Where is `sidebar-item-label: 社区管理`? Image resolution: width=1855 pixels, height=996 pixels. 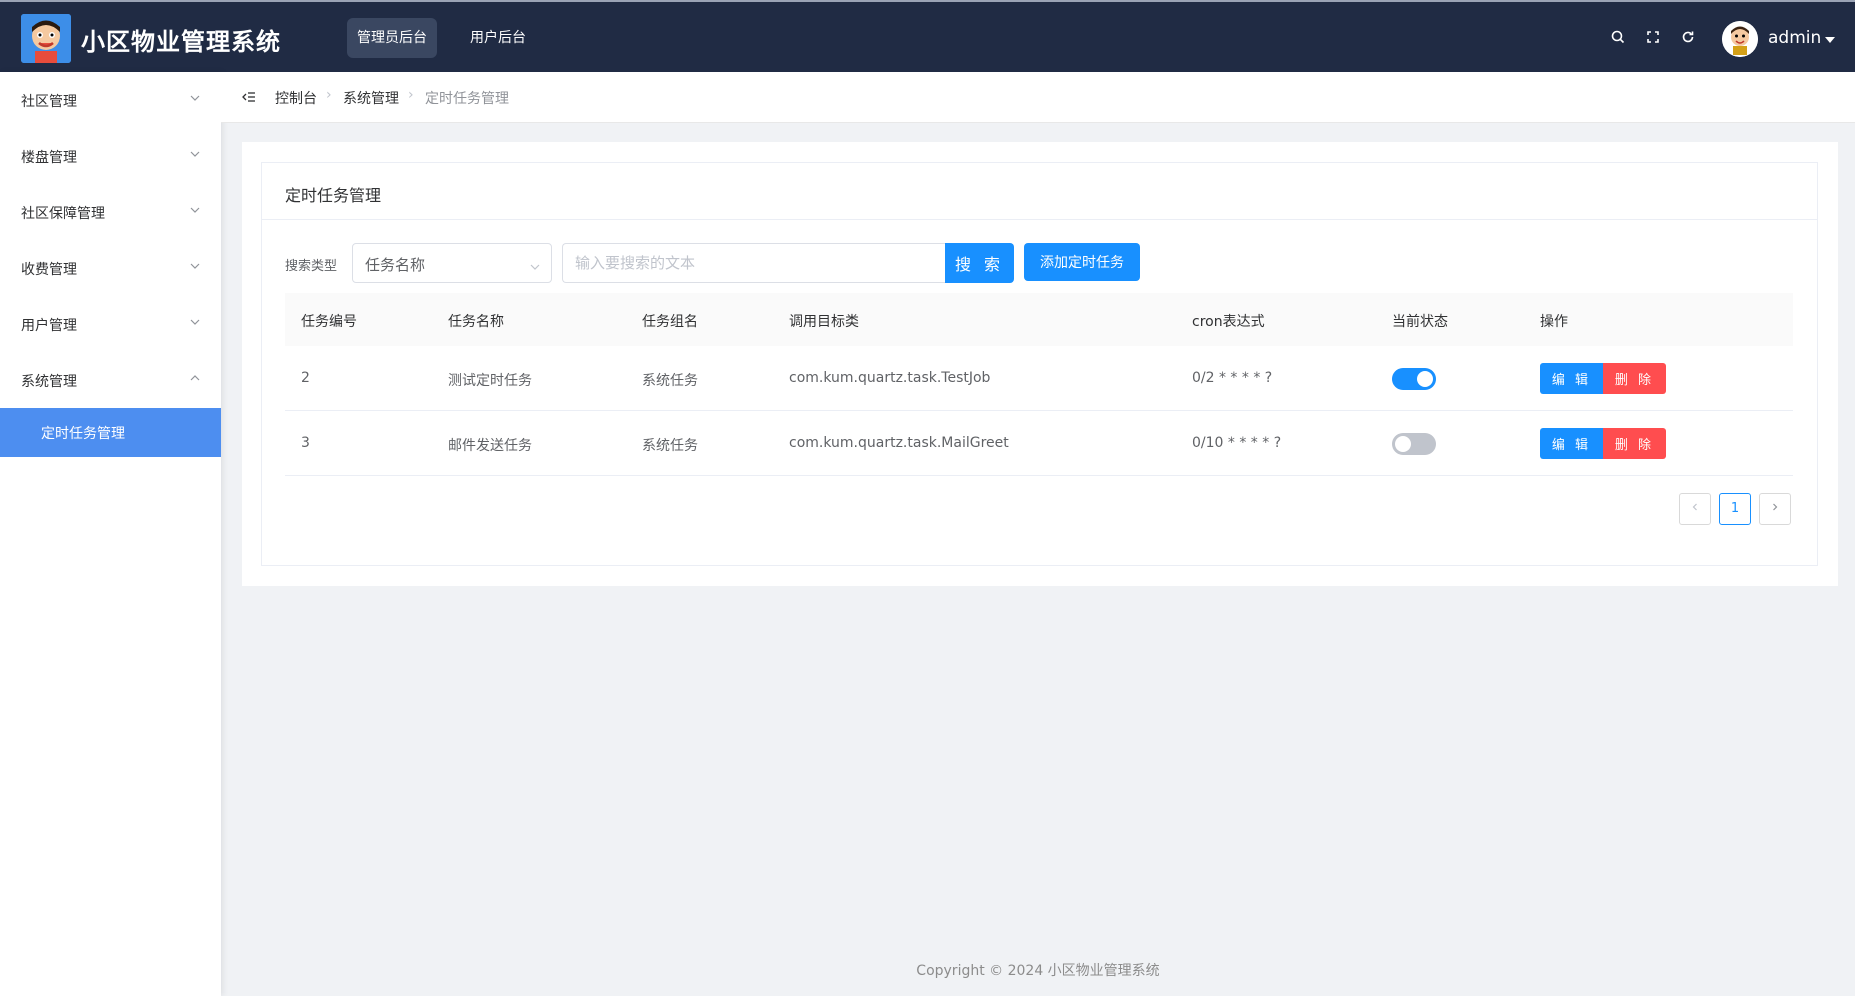
sidebar-item-label: 社区管理 is located at coordinates (49, 102).